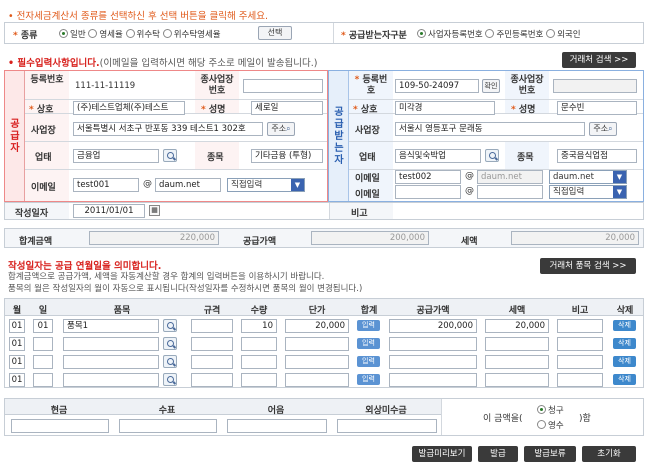 This screenshot has height=472, width=648. Describe the element at coordinates (72, 34) in the screenshot. I see `type-option-general: 일반` at that location.